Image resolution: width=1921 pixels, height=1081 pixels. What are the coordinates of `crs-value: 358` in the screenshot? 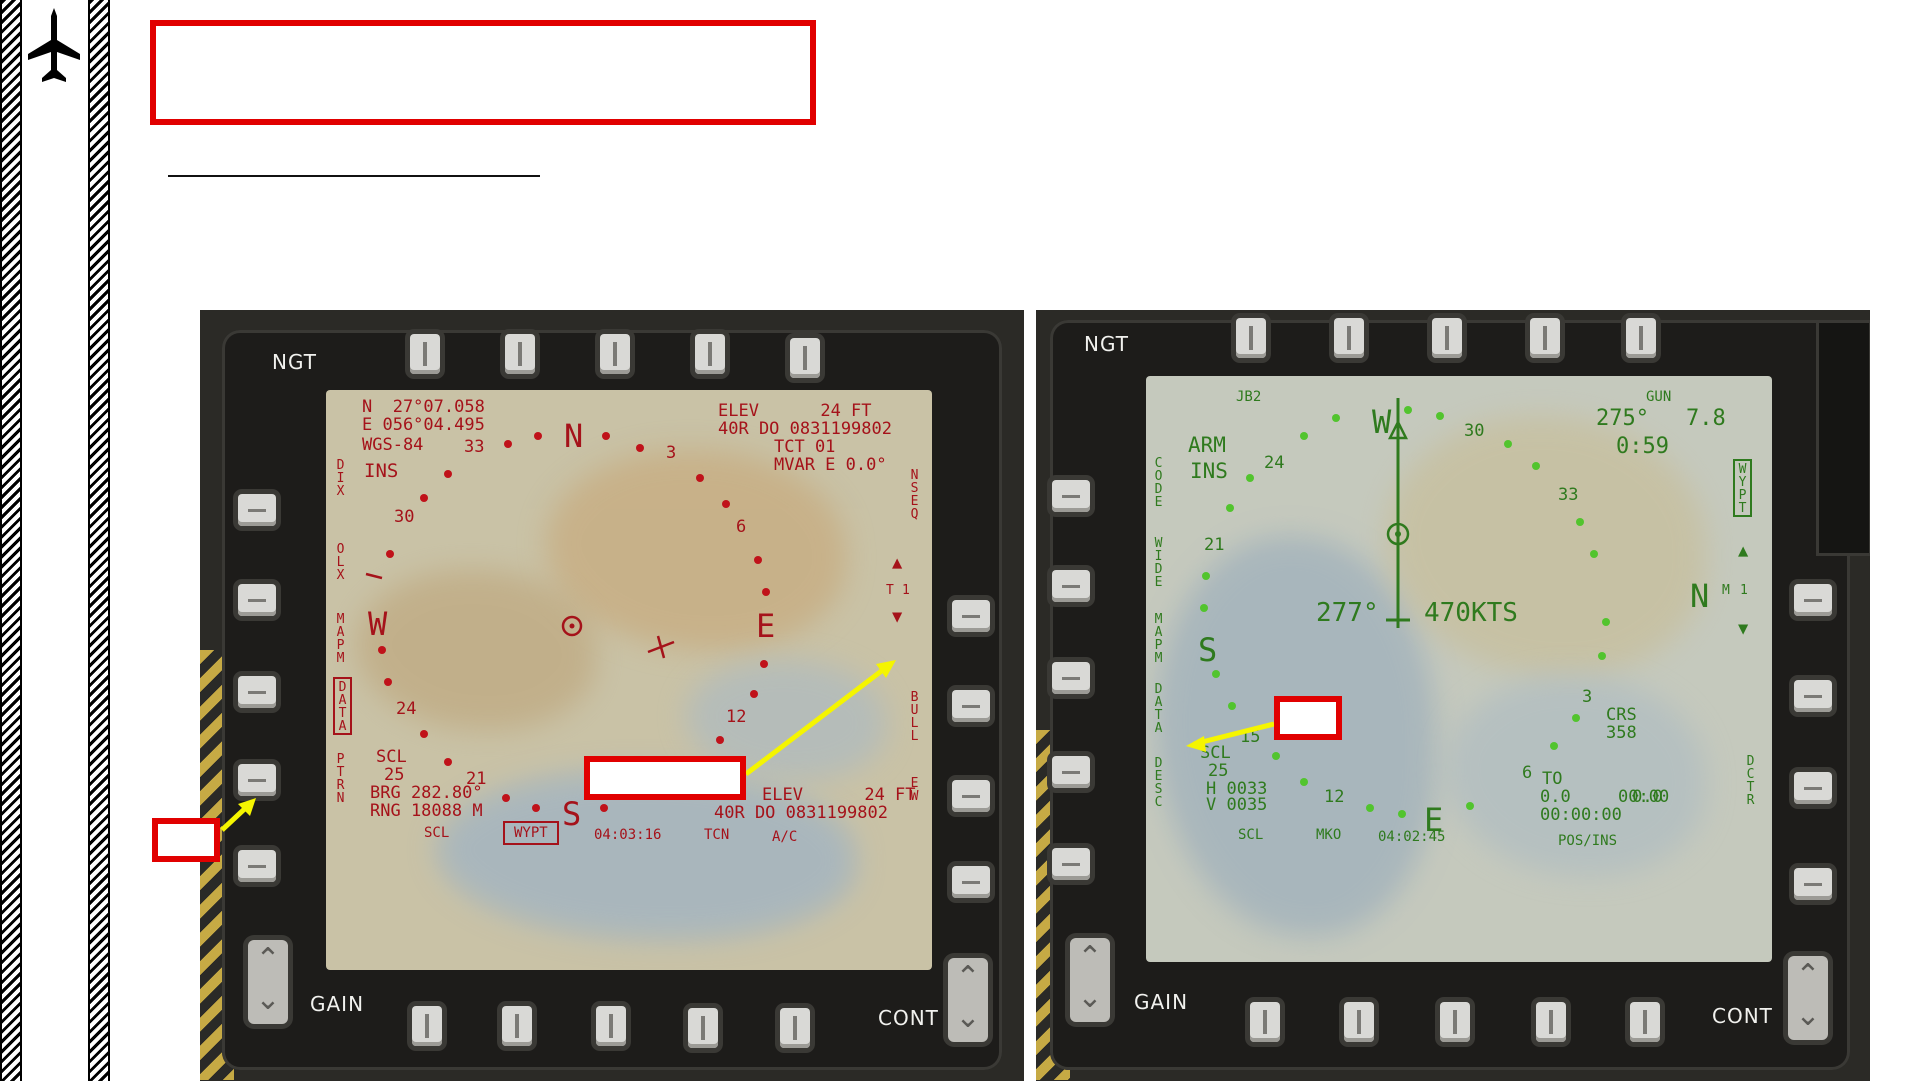 It's located at (1621, 733).